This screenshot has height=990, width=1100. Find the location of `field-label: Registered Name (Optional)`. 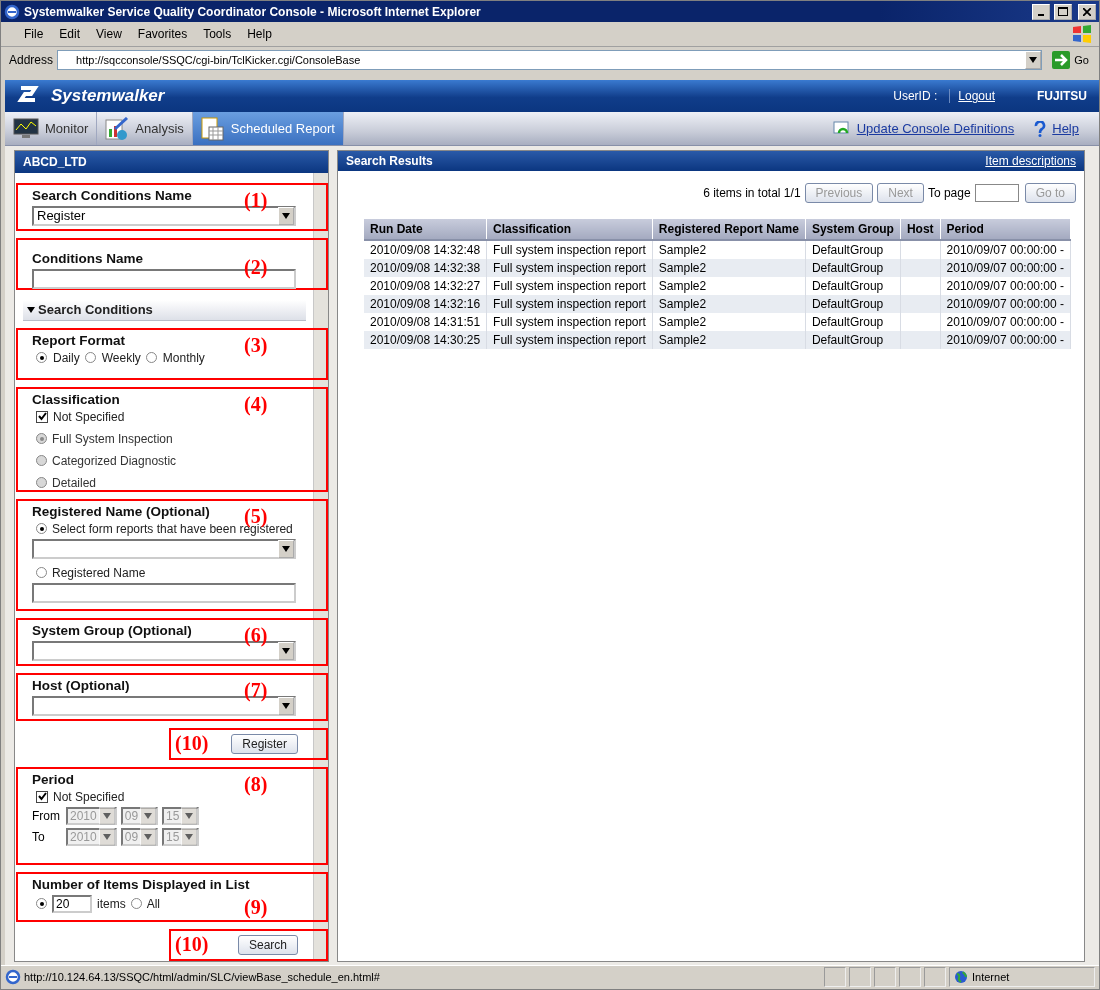

field-label: Registered Name (Optional) is located at coordinates (121, 511).